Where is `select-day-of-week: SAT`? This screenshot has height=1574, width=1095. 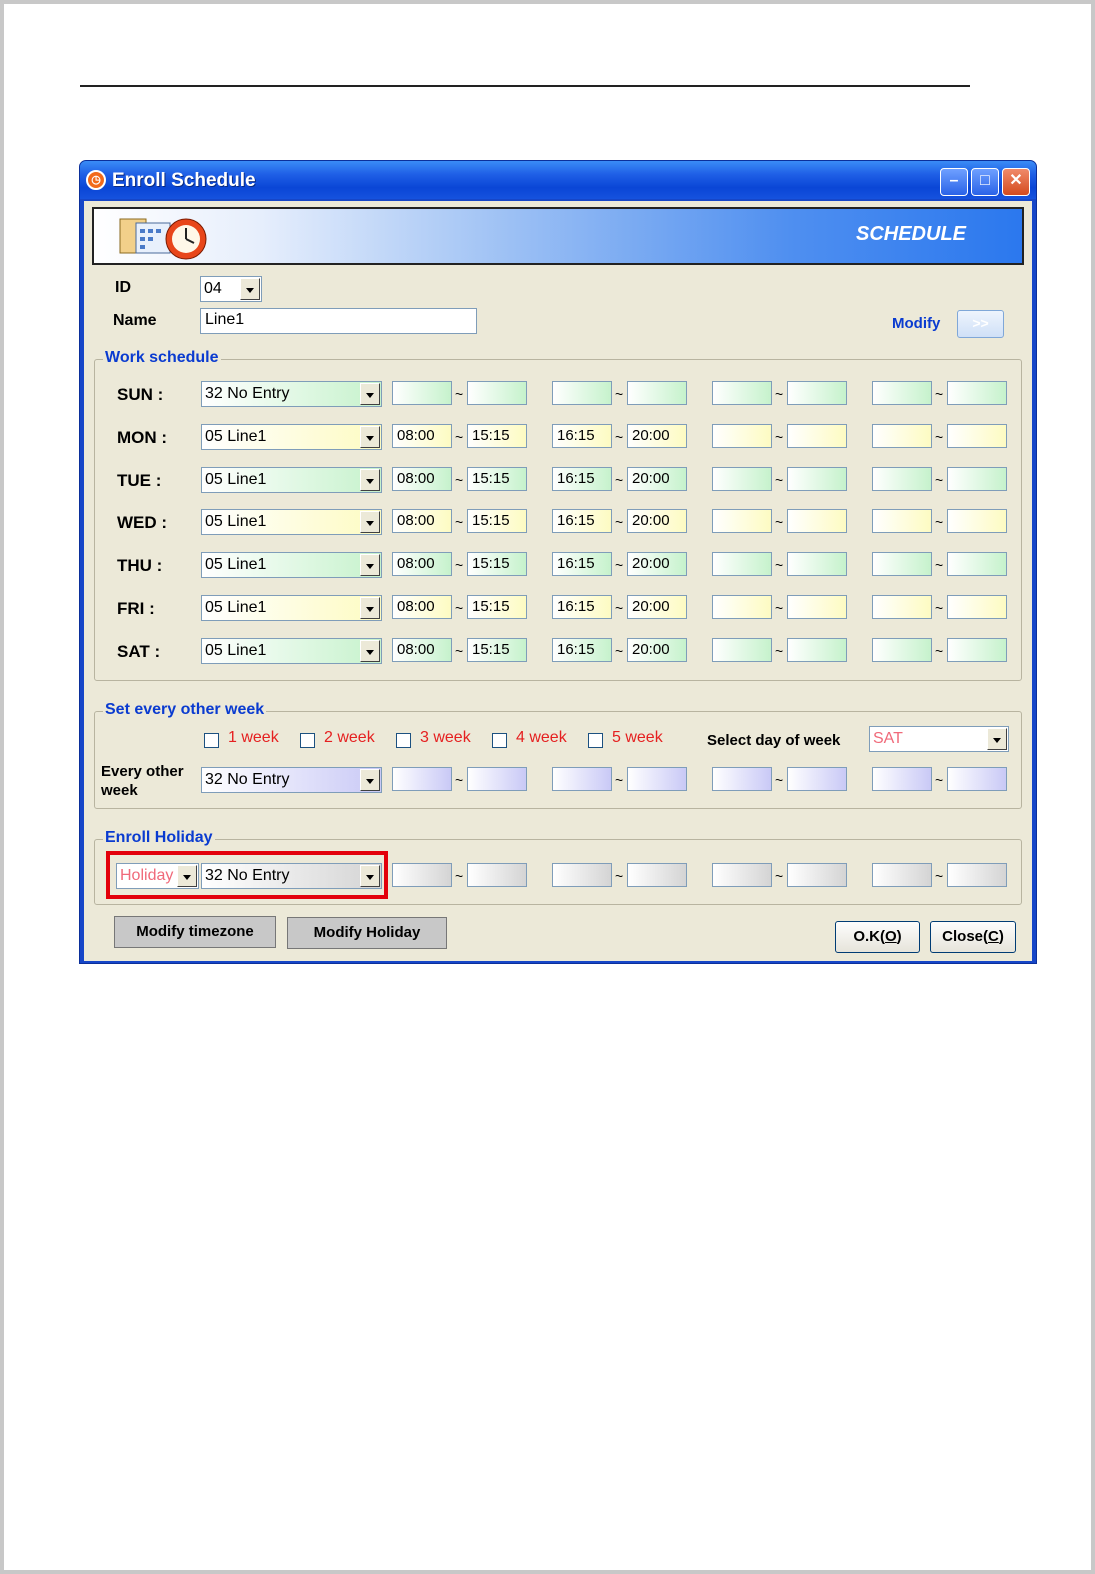 select-day-of-week: SAT is located at coordinates (939, 739).